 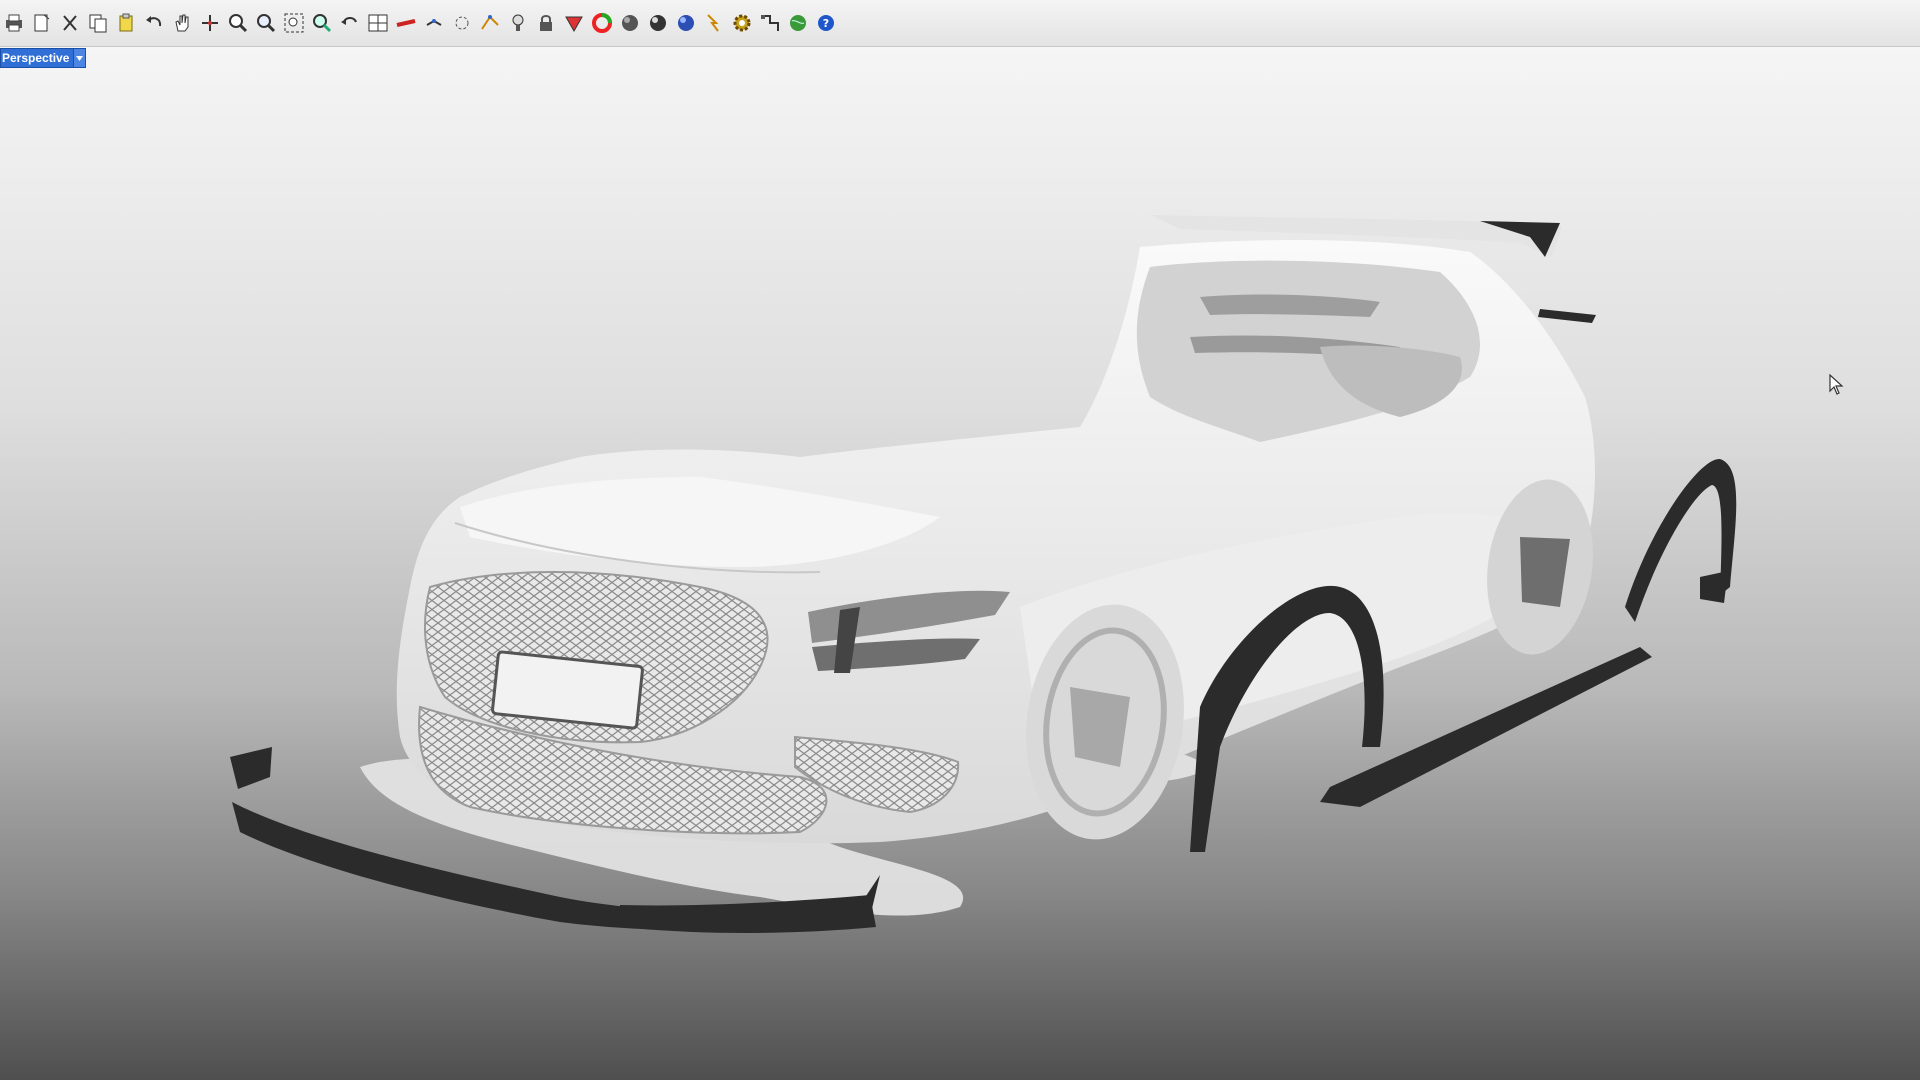 I want to click on render-sphere-icon, so click(x=658, y=23).